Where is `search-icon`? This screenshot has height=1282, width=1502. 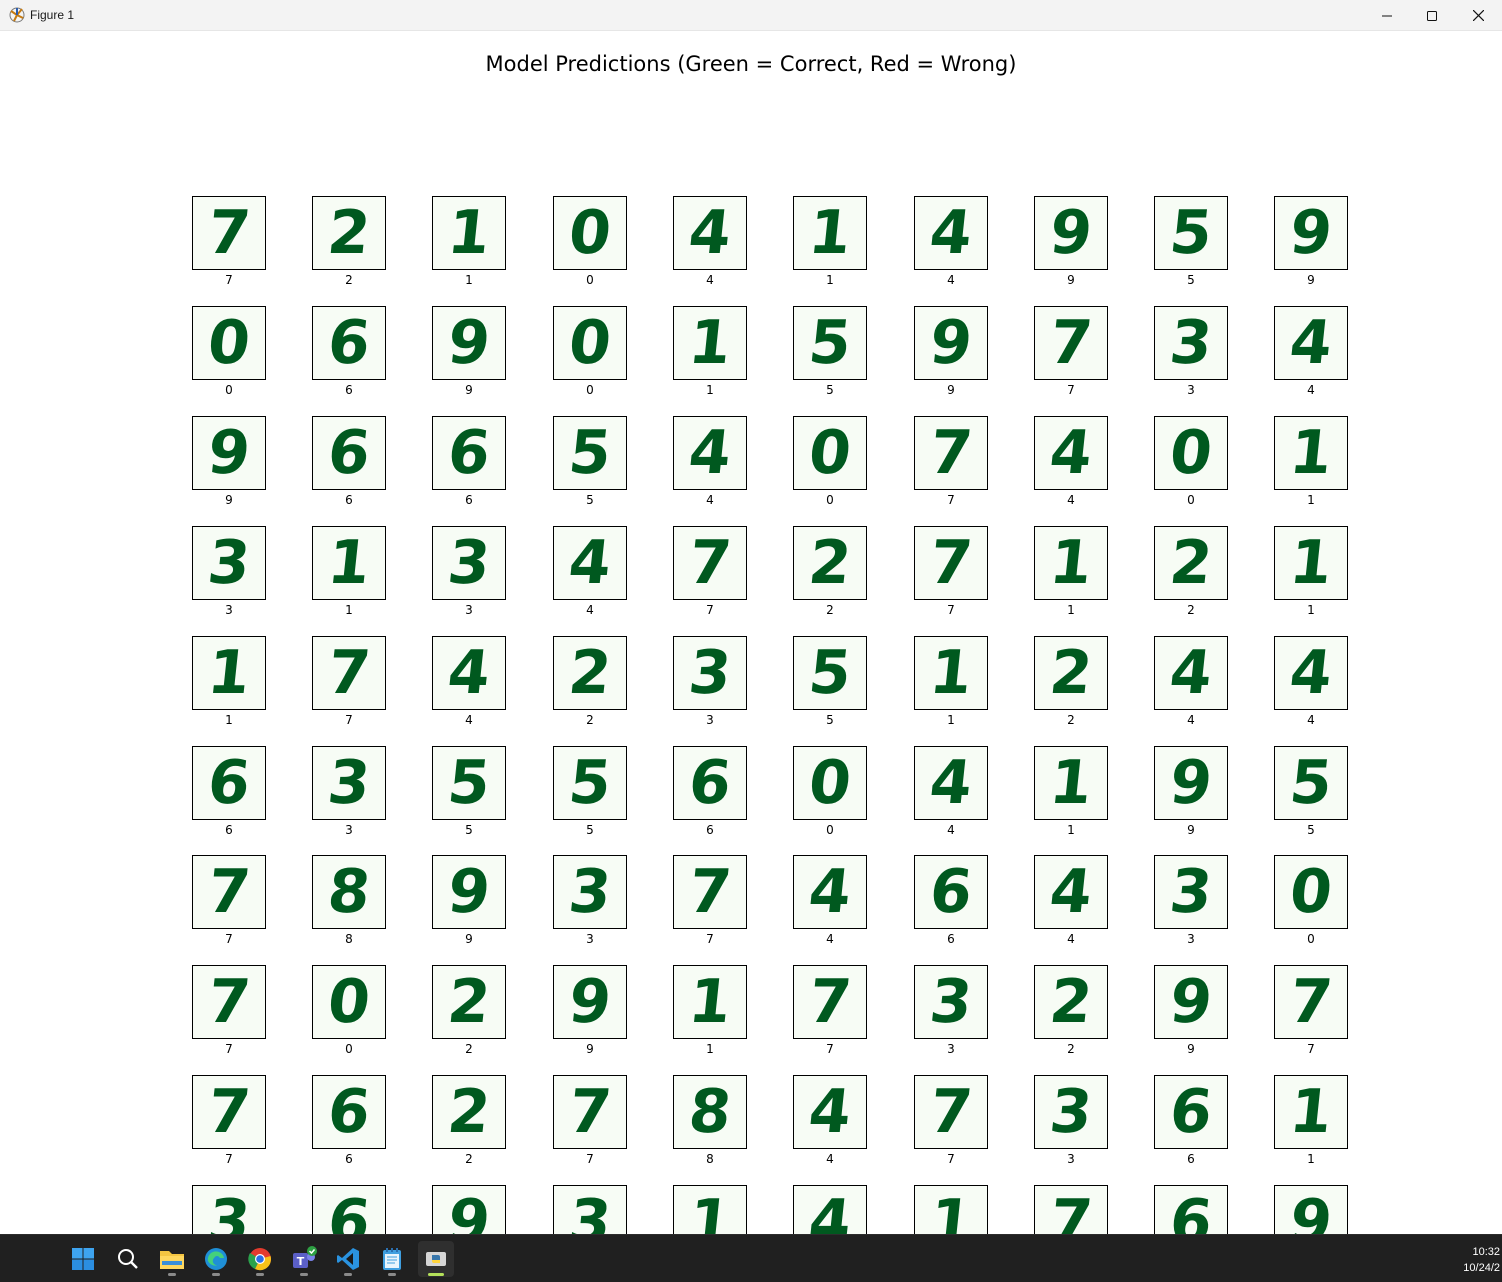
search-icon is located at coordinates (128, 1259).